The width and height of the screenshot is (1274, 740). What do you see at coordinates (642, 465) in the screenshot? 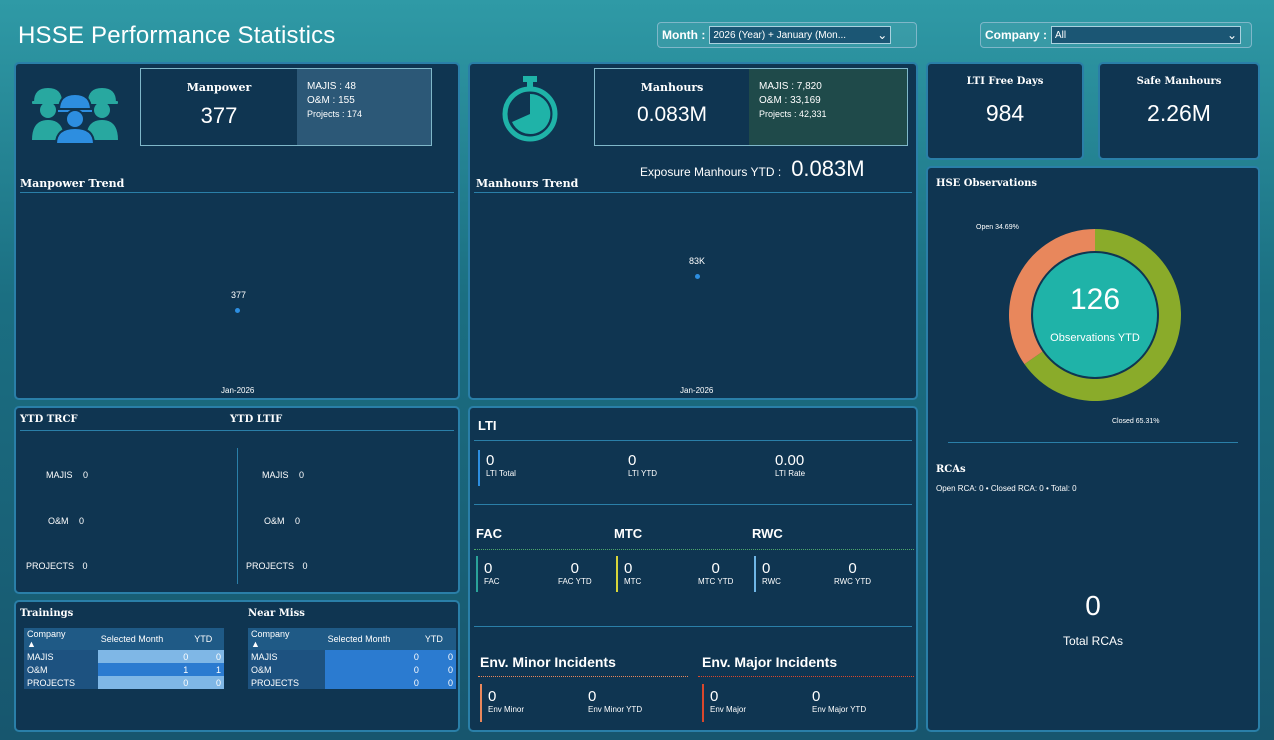
I see `lti-ytd: 0 LTI YTD` at bounding box center [642, 465].